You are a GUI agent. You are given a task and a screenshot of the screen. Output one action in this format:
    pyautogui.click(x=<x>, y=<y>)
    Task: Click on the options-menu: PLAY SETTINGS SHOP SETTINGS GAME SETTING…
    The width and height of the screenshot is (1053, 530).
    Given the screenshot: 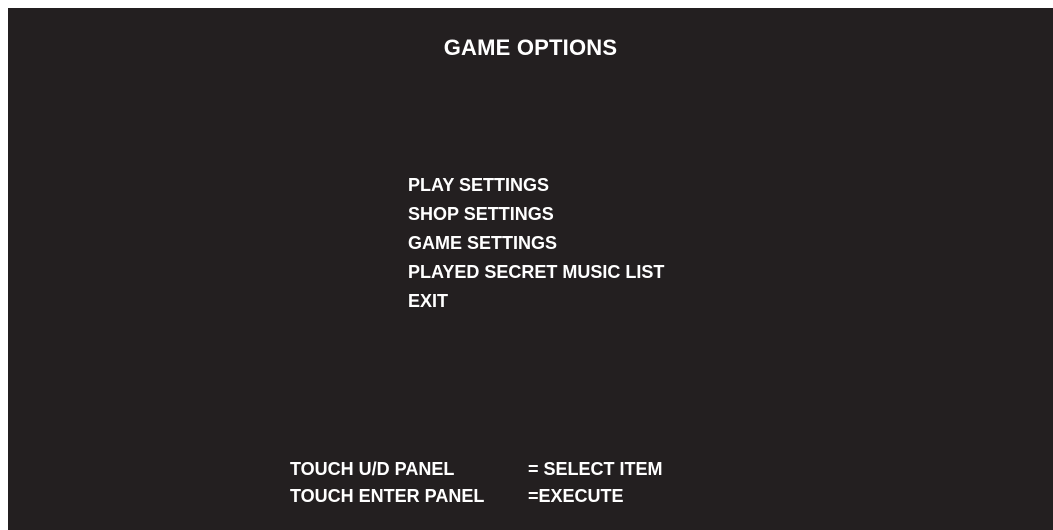 What is the action you would take?
    pyautogui.click(x=536, y=243)
    